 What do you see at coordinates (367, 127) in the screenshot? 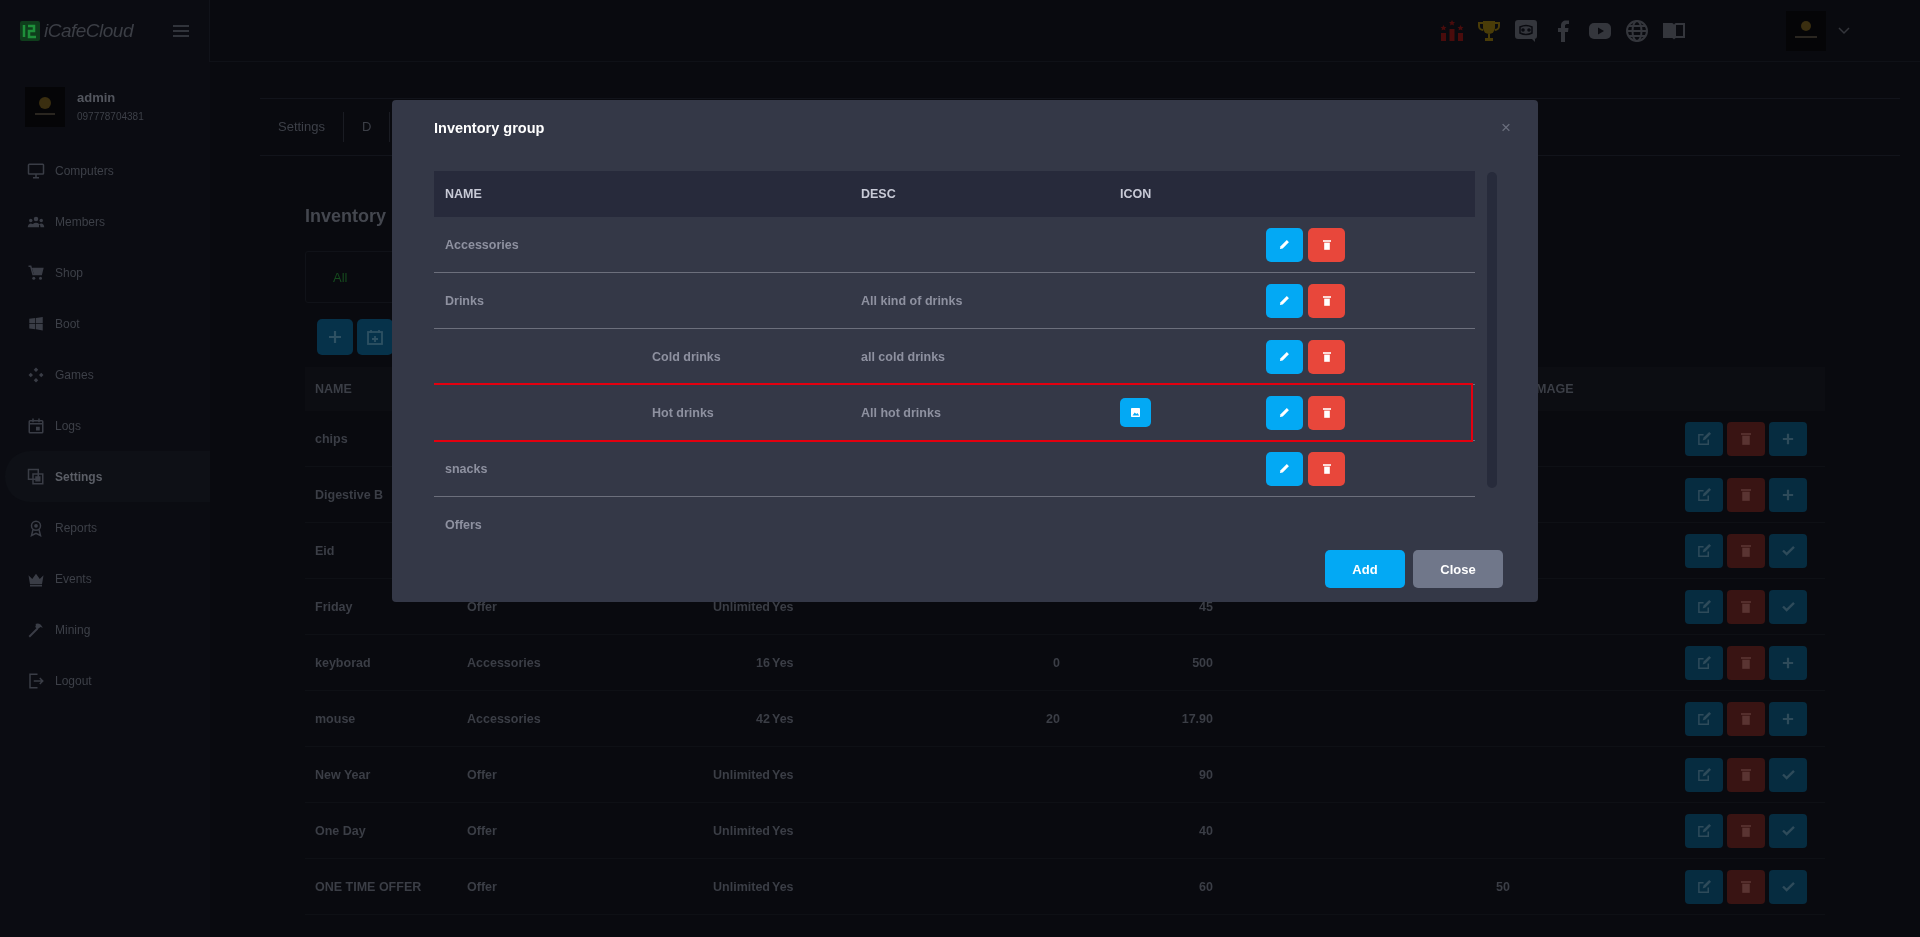
I see `page-tab: D` at bounding box center [367, 127].